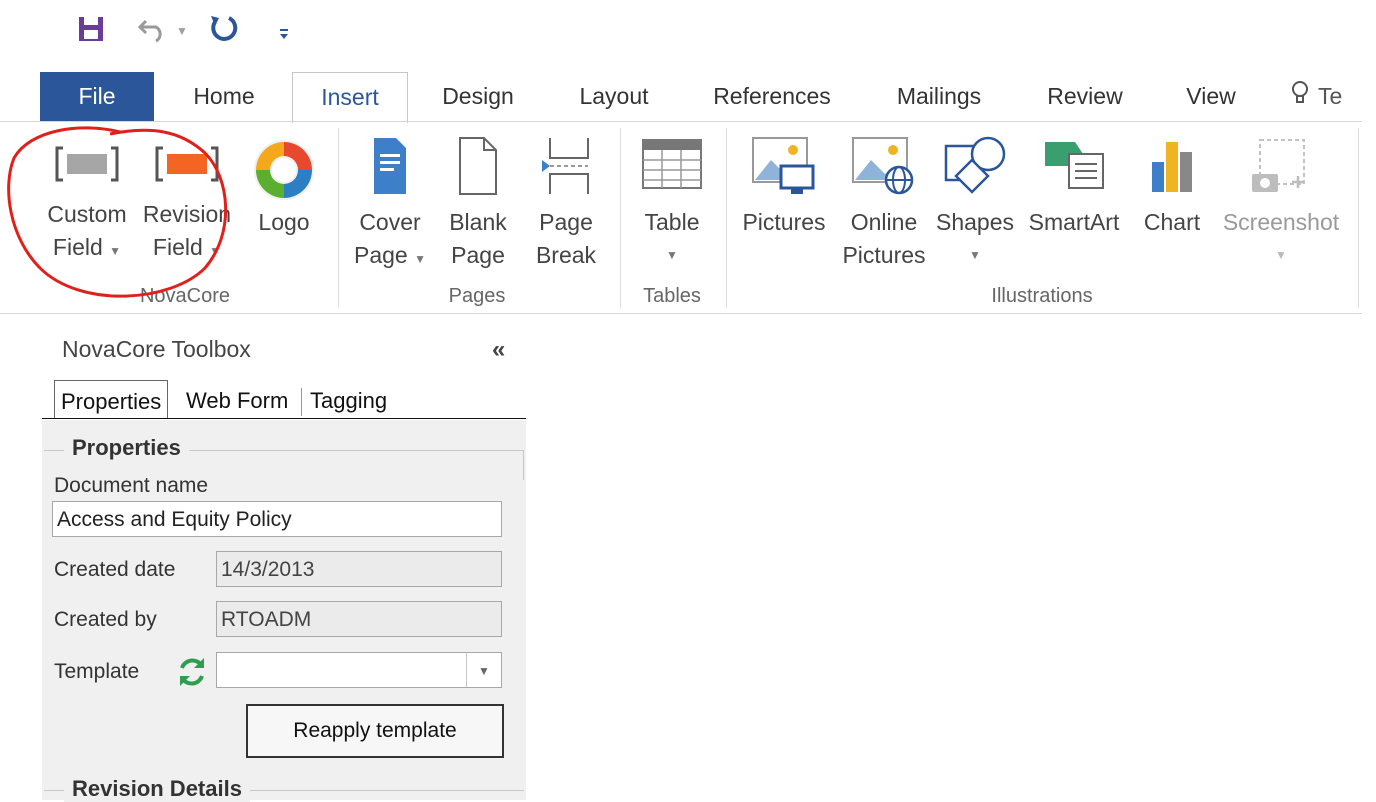 The height and width of the screenshot is (802, 1376). Describe the element at coordinates (884, 255) in the screenshot. I see `online-pictures-label-2: Pictures` at that location.